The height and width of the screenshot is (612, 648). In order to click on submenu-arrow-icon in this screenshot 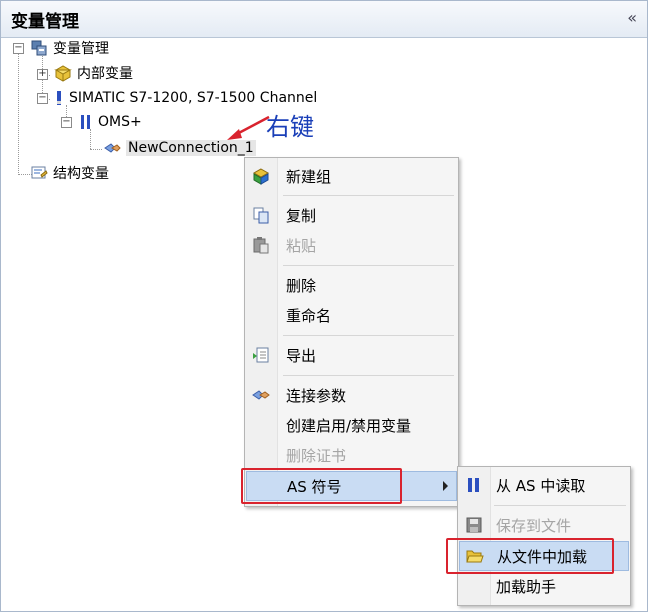, I will do `click(445, 486)`.